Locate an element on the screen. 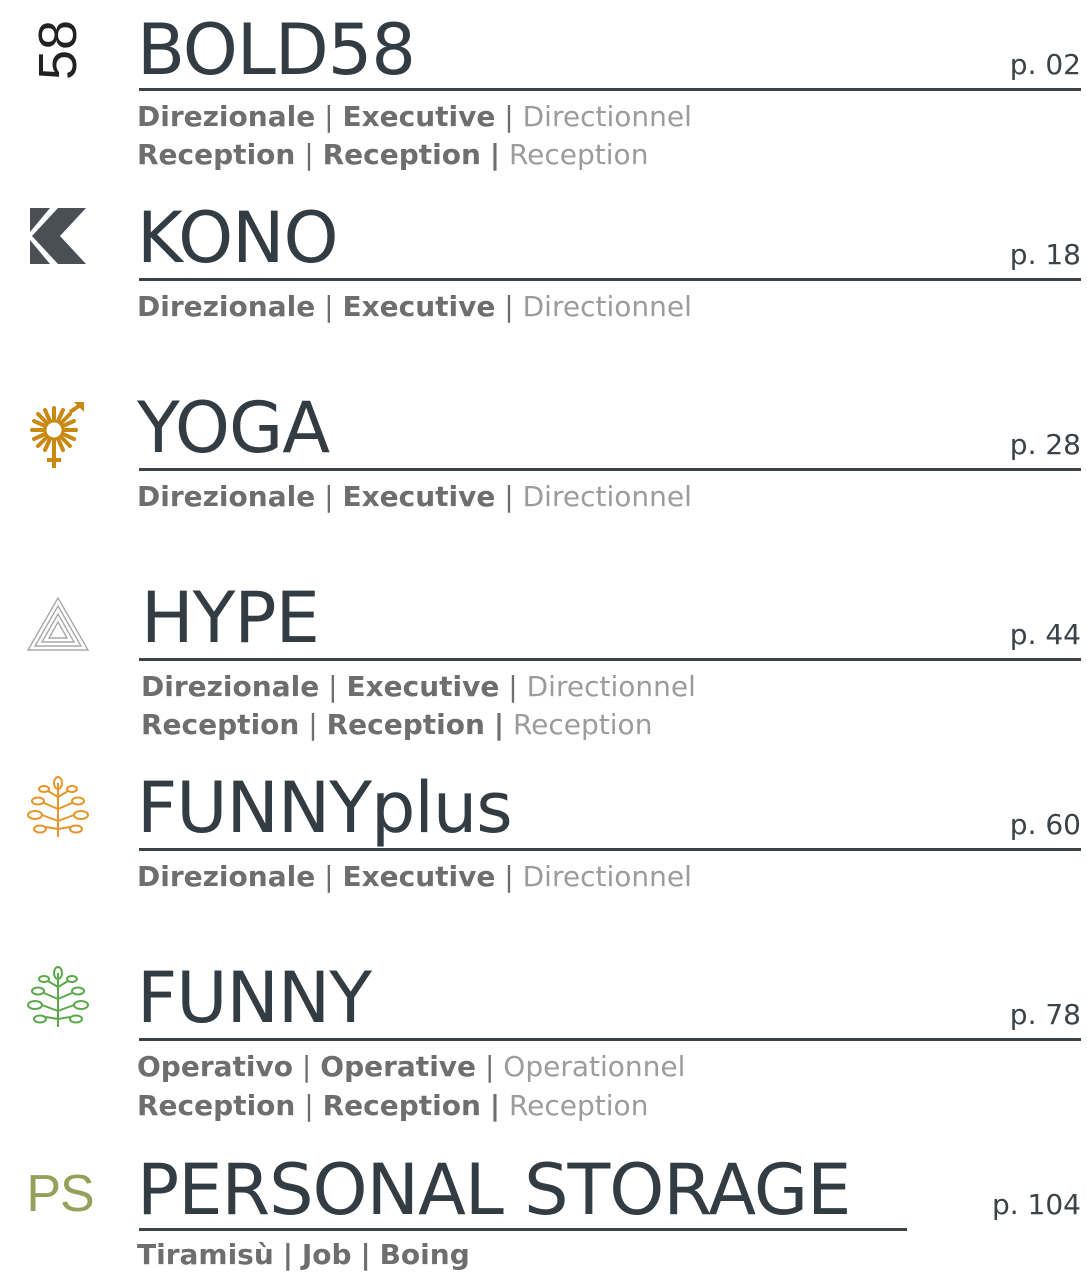 The height and width of the screenshot is (1274, 1087). page-number: p. 02 is located at coordinates (1045, 64).